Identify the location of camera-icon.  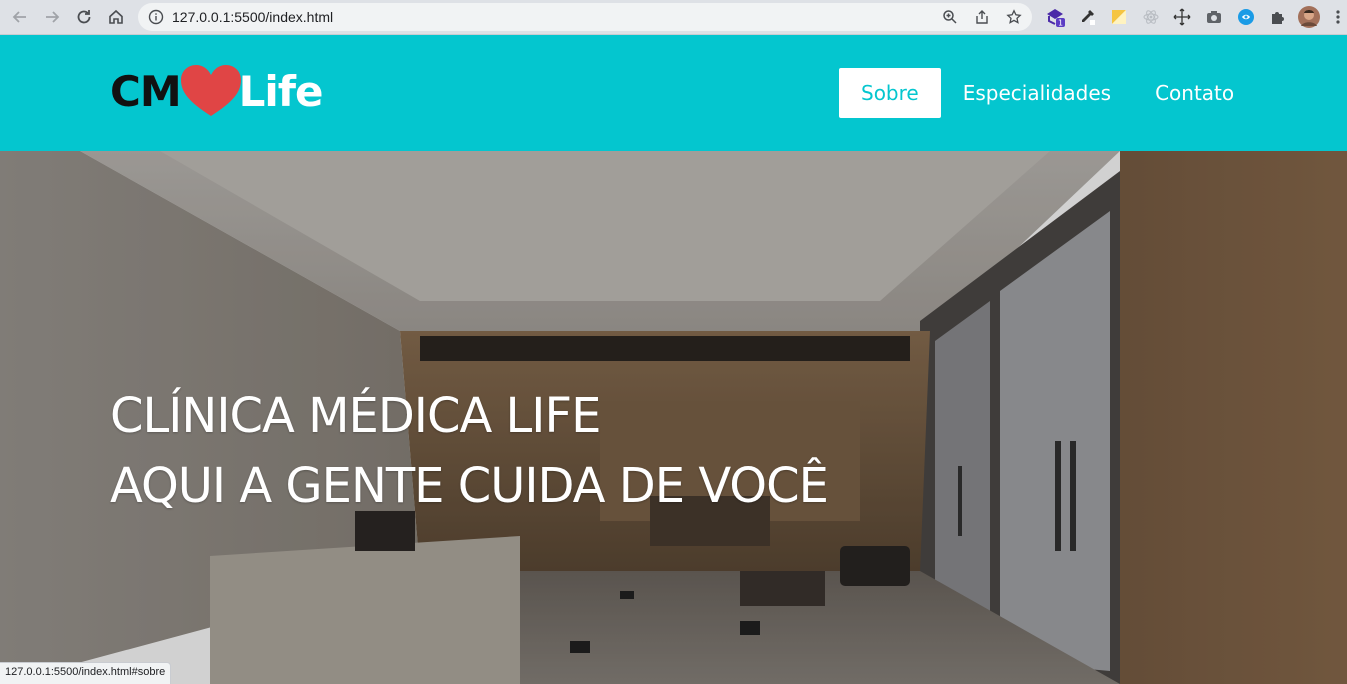
(1214, 17).